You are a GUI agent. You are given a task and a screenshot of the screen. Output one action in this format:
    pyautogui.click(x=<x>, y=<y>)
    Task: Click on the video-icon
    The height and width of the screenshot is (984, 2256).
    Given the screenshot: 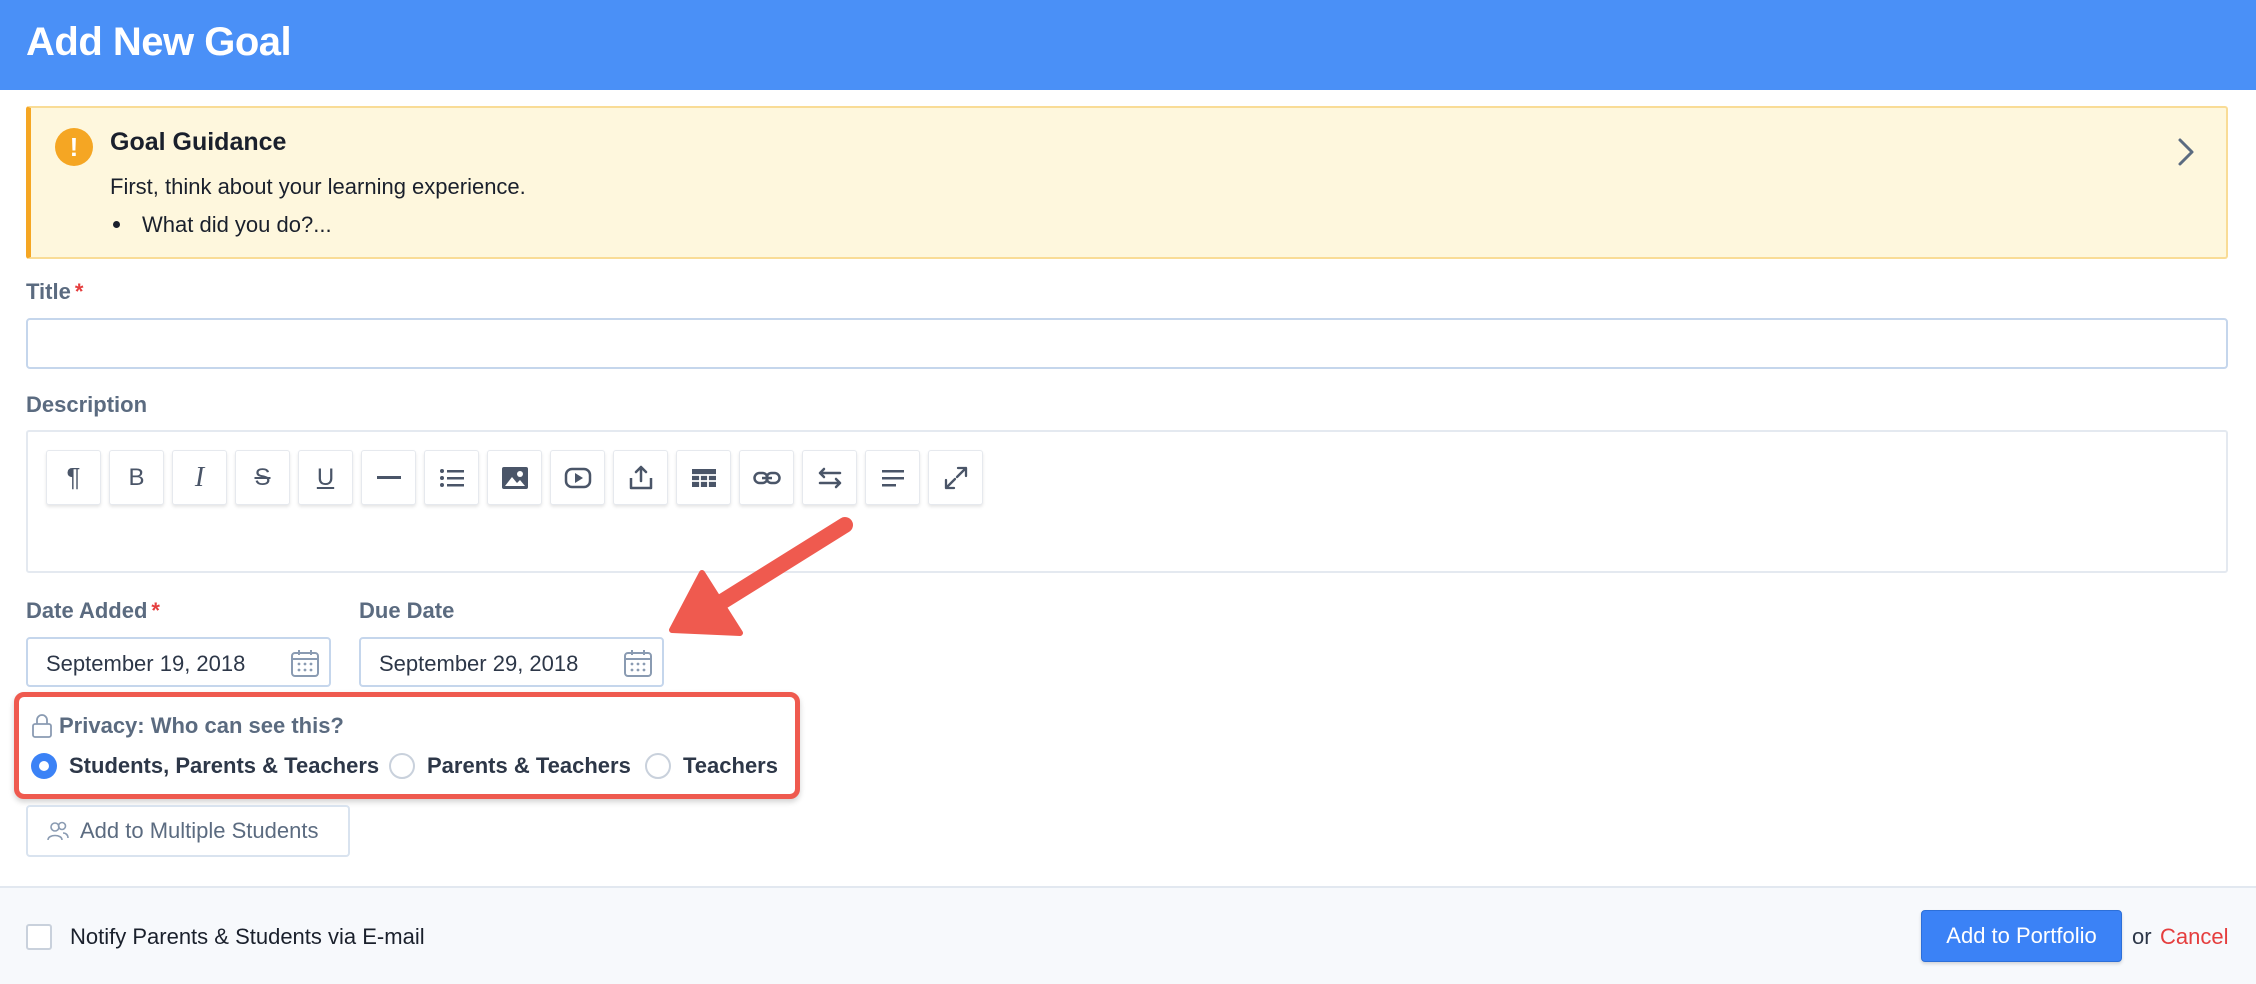 What is the action you would take?
    pyautogui.click(x=577, y=477)
    